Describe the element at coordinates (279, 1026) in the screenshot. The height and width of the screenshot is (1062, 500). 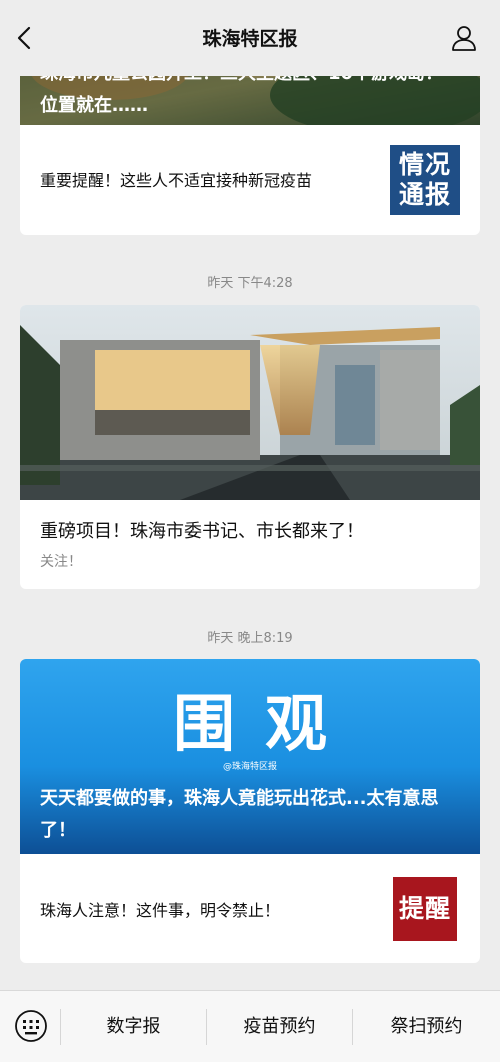
I see `menu-item-vaccine-booking: 疫苗预约` at that location.